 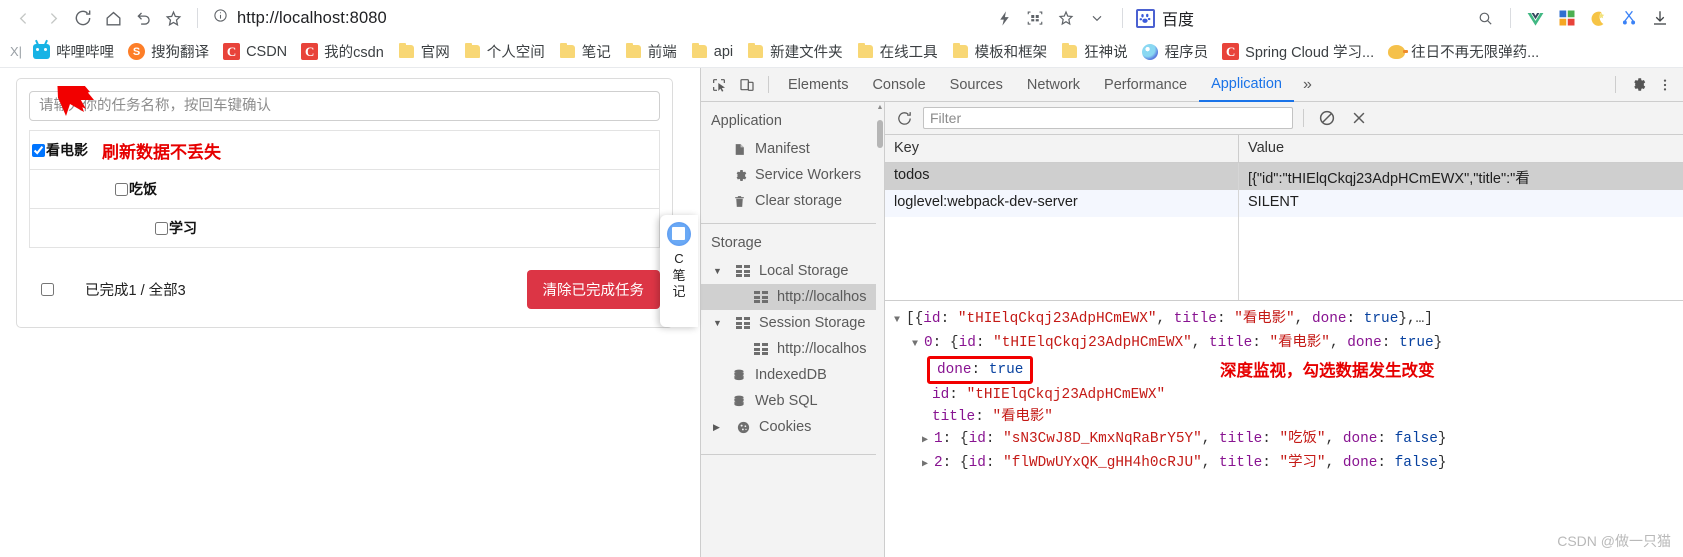 I want to click on sidebar-scrollbar: ▲, so click(x=880, y=329).